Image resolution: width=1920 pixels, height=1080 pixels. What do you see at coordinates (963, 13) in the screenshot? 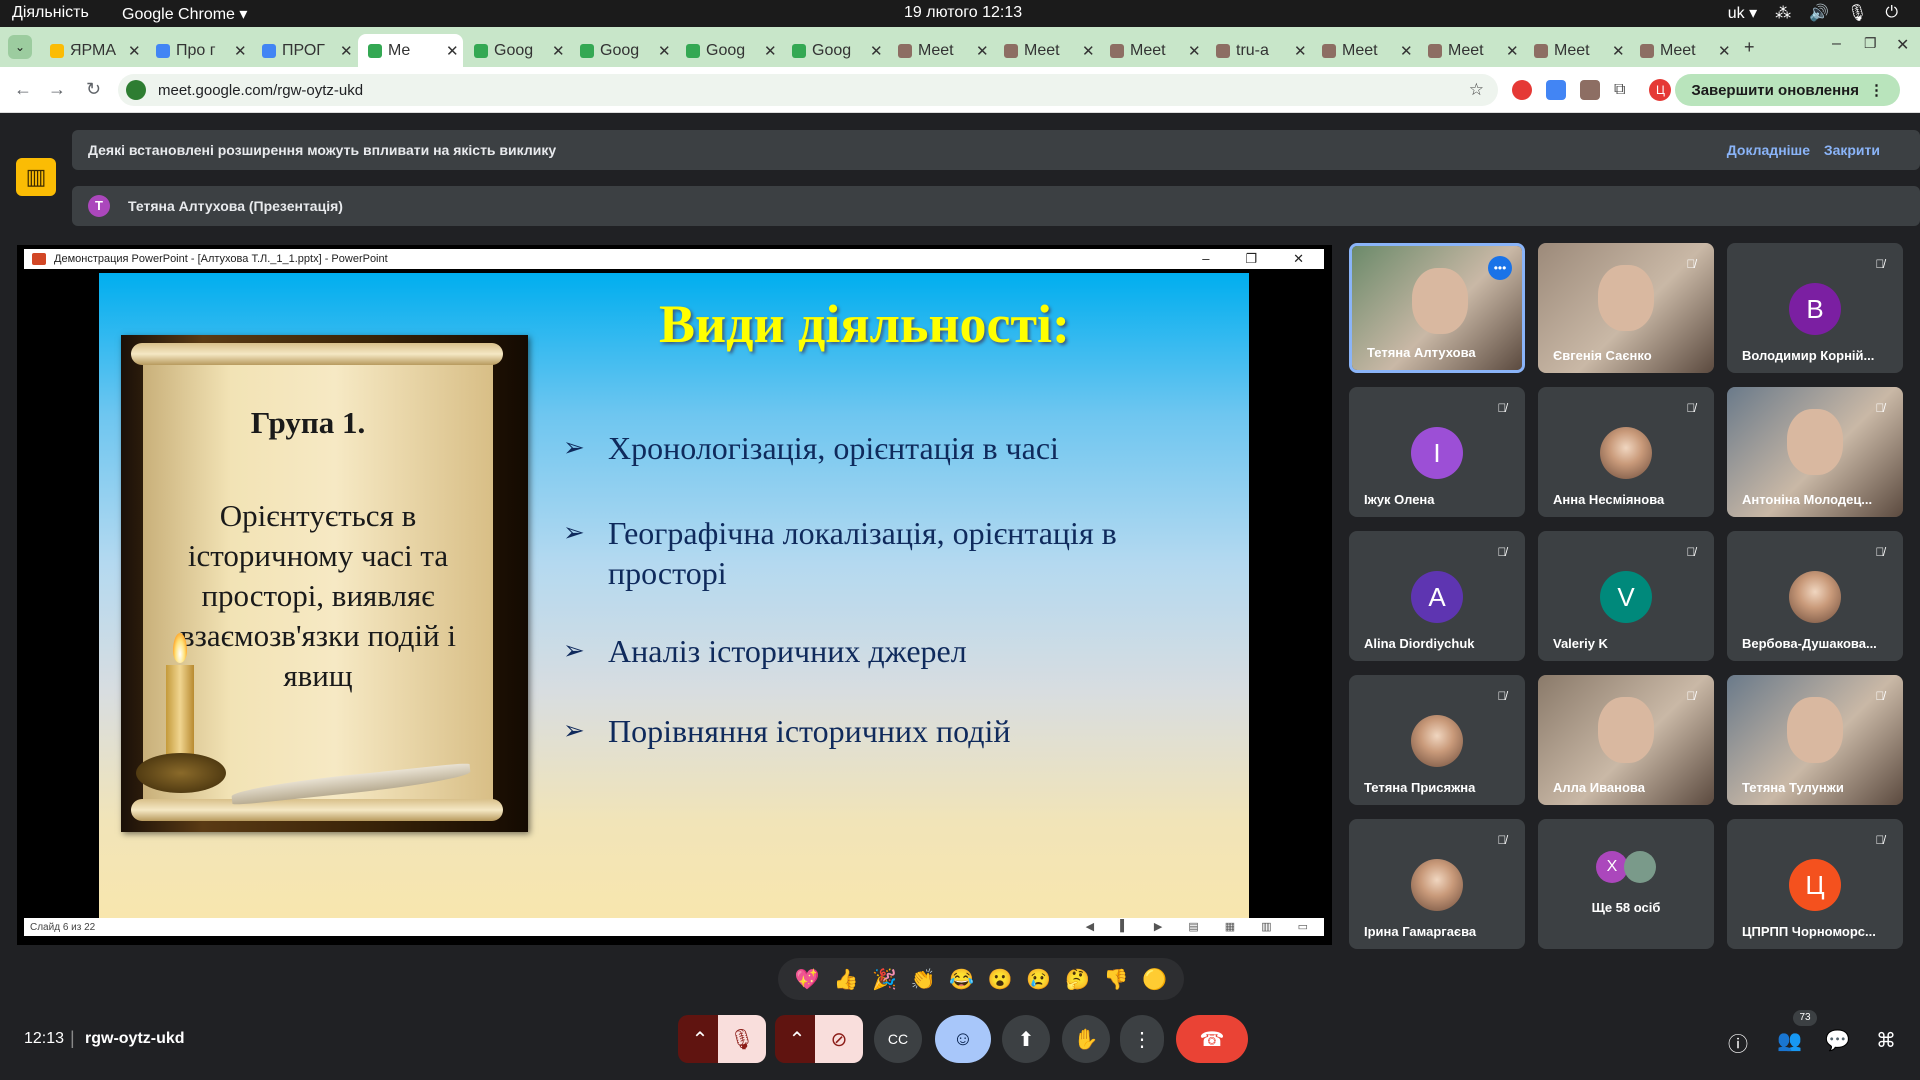
I see `system-clock: 19 лютого 12:13` at bounding box center [963, 13].